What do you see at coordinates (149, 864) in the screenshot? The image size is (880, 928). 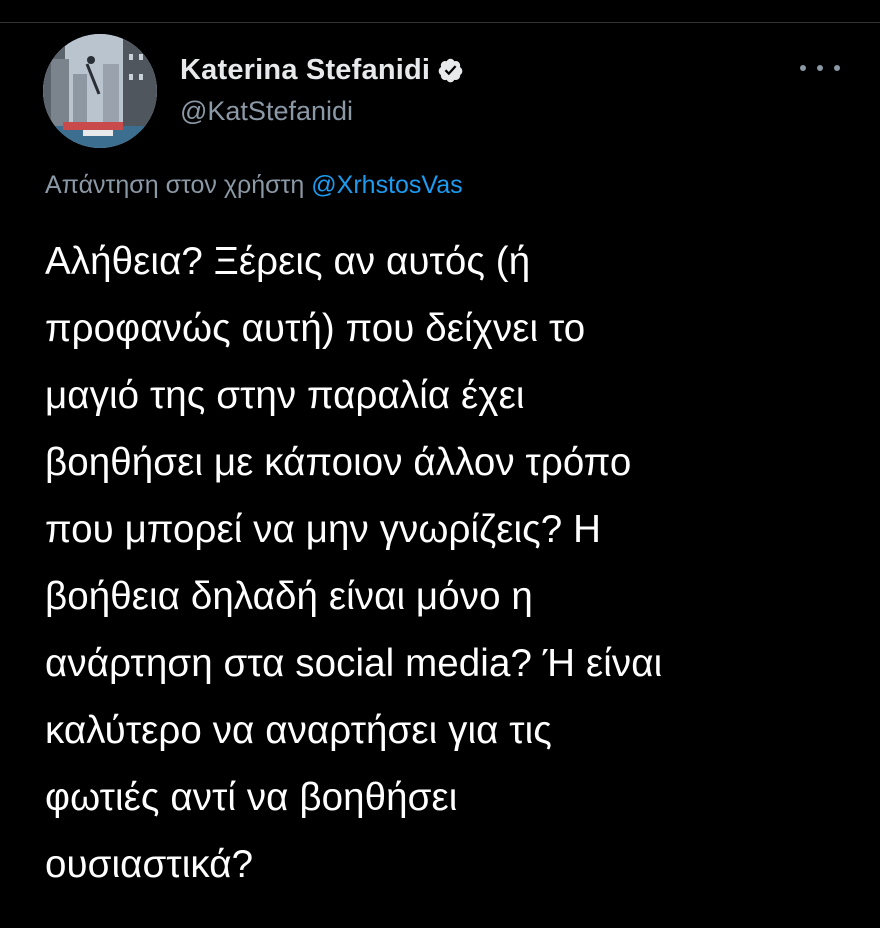 I see `tweet-text-line: ουσιαστικά?` at bounding box center [149, 864].